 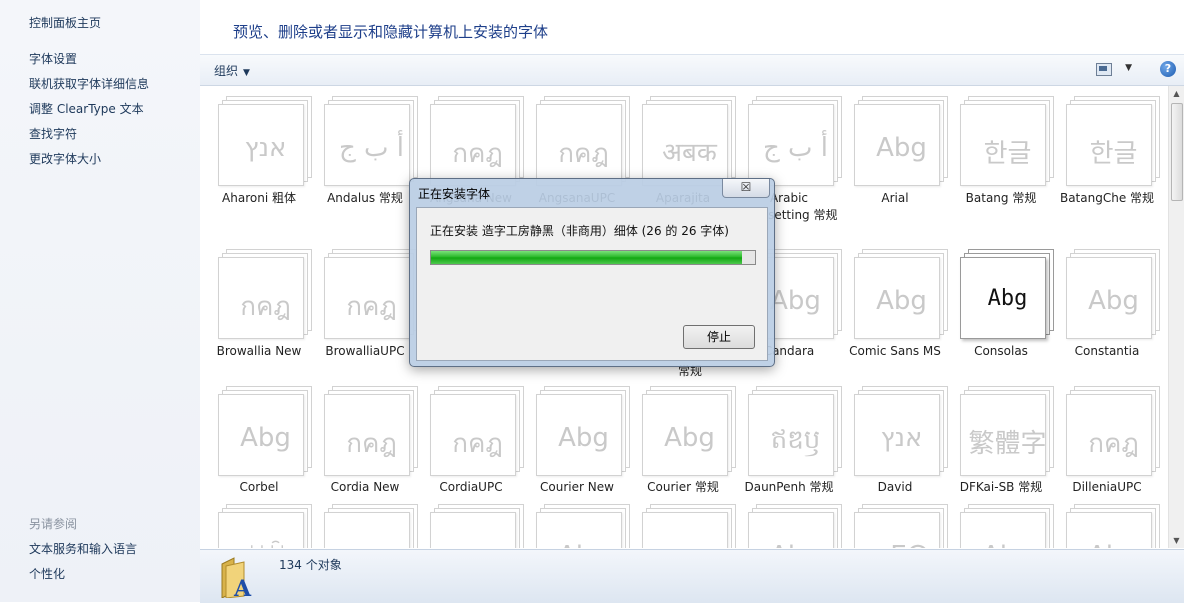 I want to click on font-name: DFKai-SB 常规, so click(x=1001, y=487).